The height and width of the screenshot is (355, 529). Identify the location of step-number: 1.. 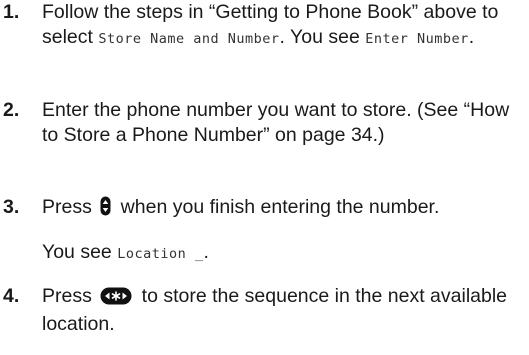
(11, 12).